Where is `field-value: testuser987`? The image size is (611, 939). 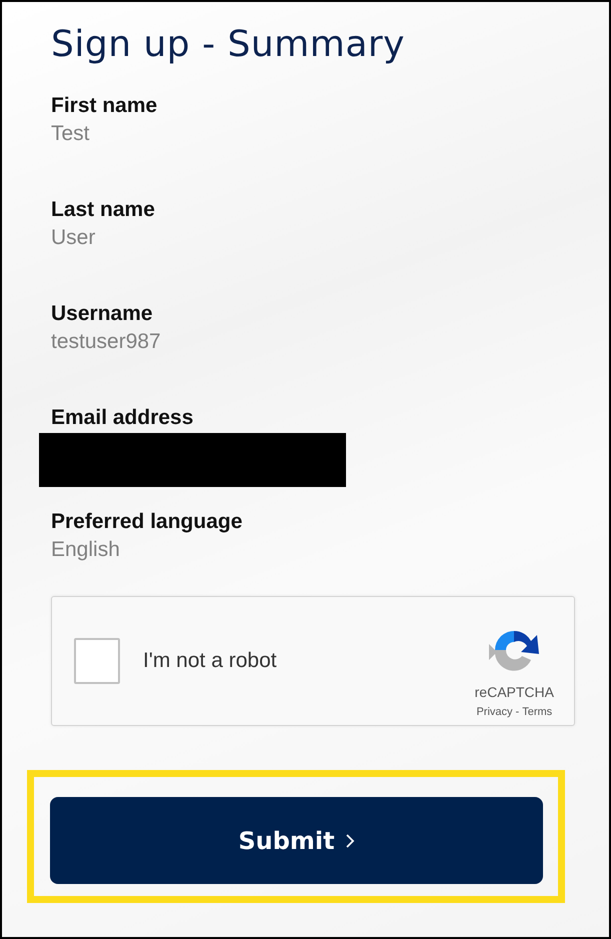 field-value: testuser987 is located at coordinates (106, 342).